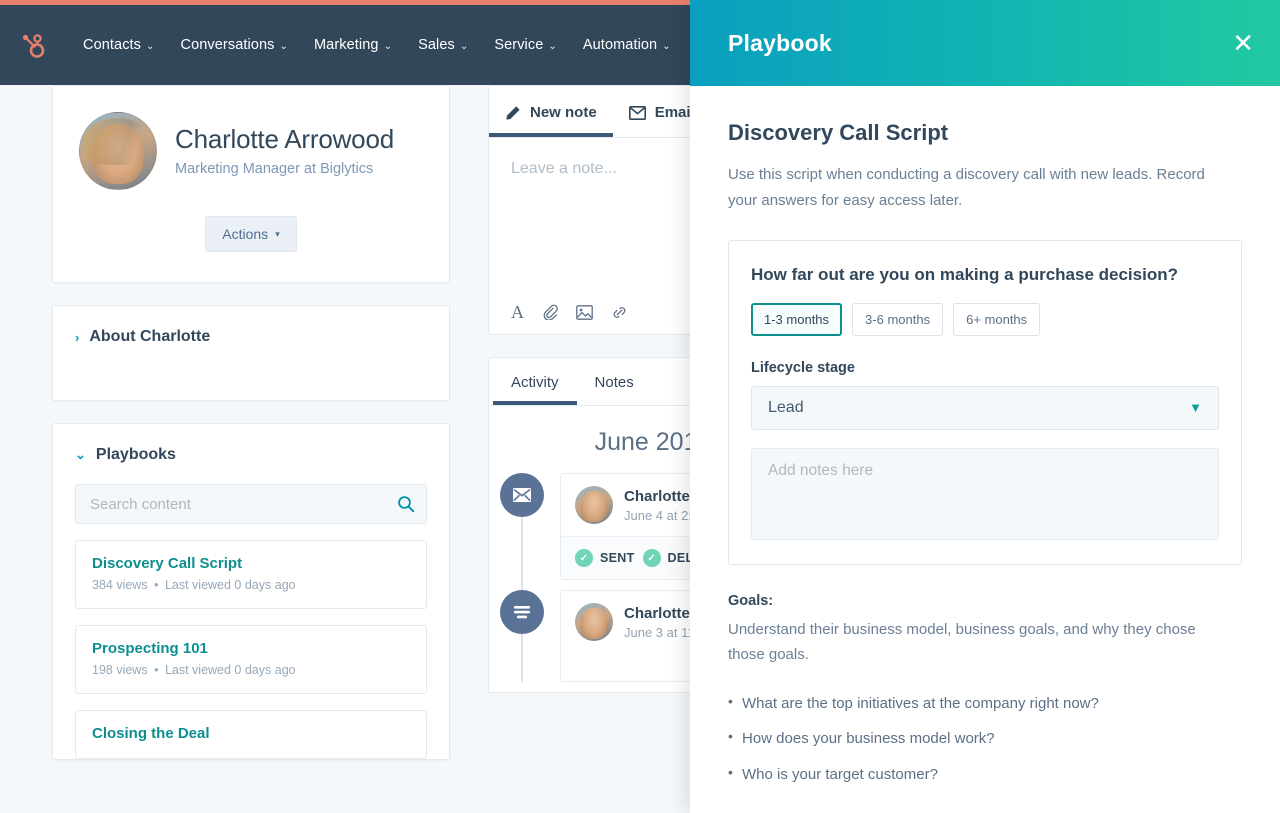 Image resolution: width=1280 pixels, height=813 pixels. I want to click on playbook-search, so click(251, 504).